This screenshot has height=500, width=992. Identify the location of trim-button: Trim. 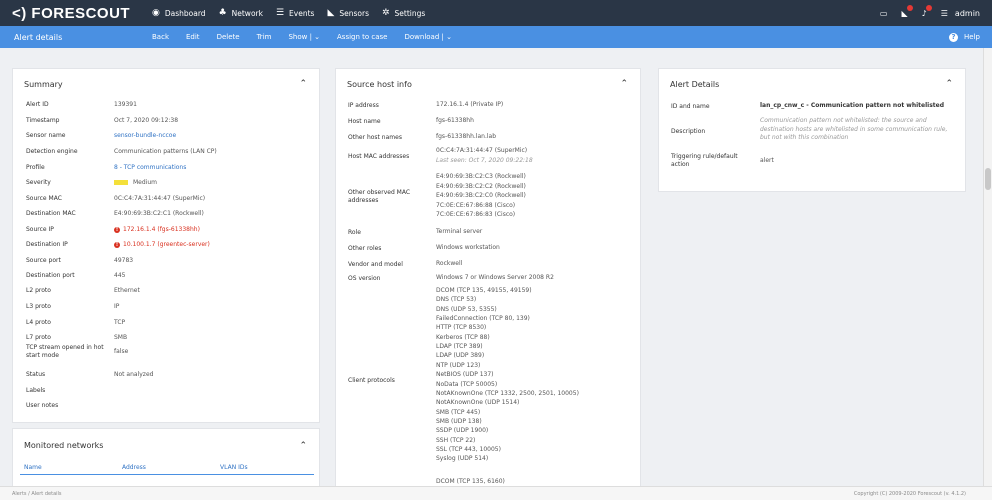
(264, 37).